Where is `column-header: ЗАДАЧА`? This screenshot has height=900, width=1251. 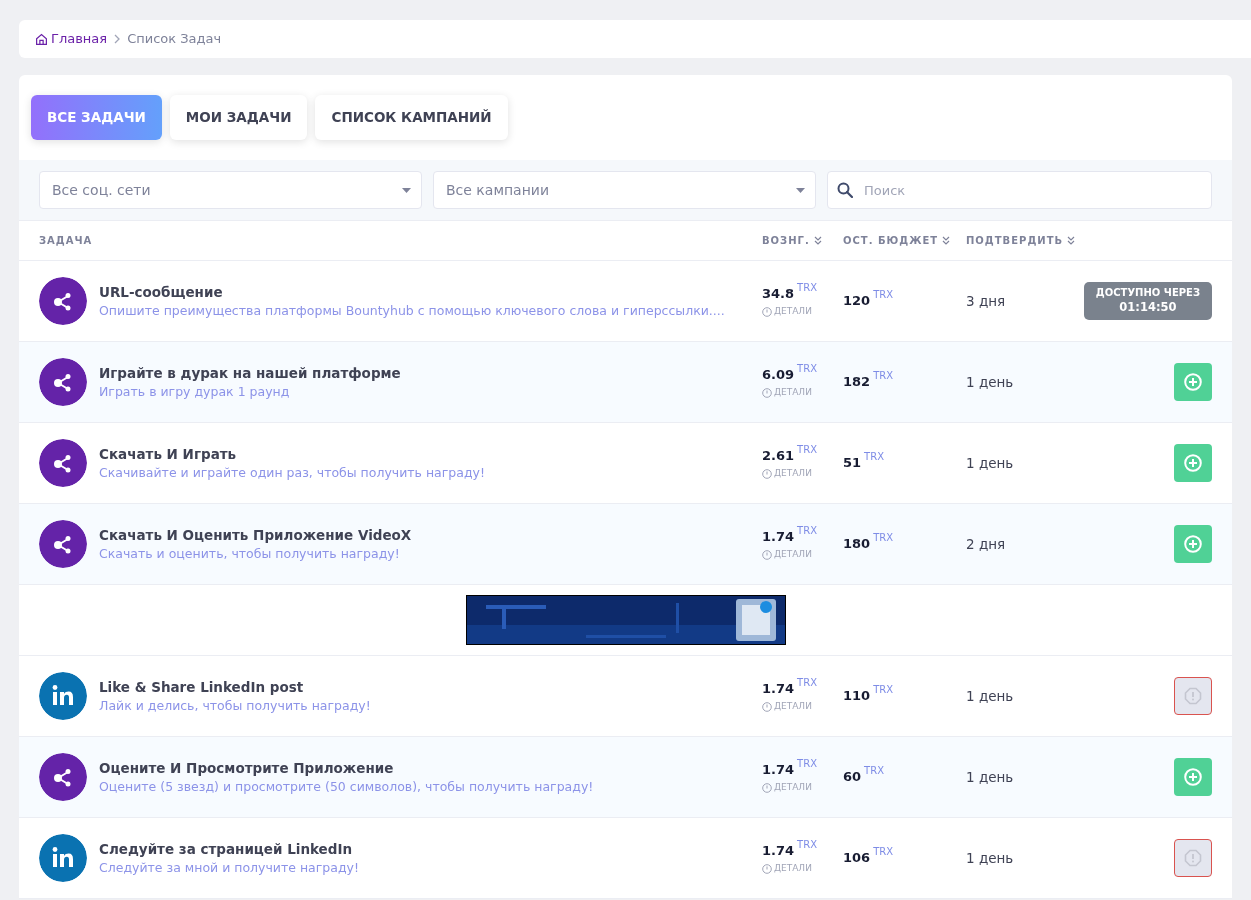
column-header: ЗАДАЧА is located at coordinates (66, 241).